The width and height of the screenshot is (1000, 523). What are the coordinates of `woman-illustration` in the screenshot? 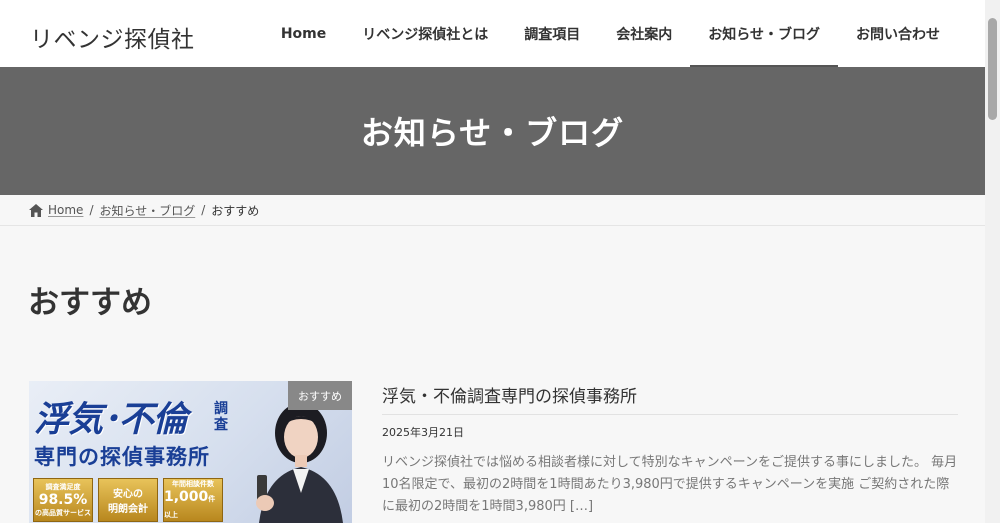 It's located at (299, 463).